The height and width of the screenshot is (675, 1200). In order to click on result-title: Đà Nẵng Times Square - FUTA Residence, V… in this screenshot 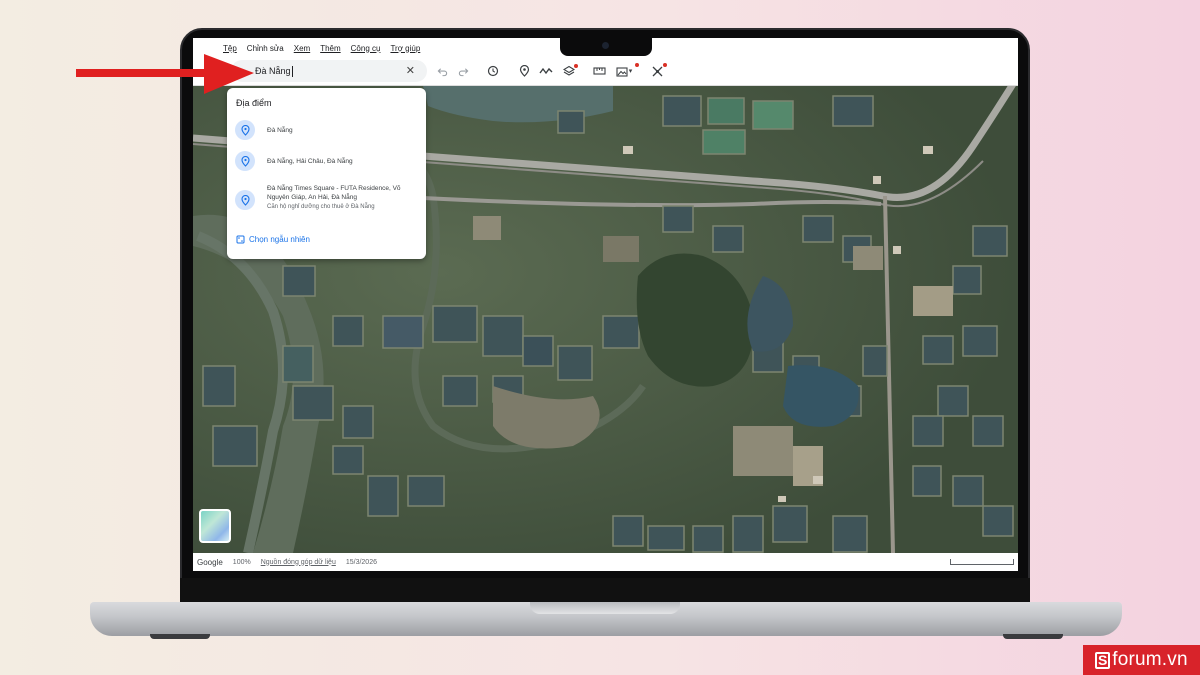, I will do `click(334, 193)`.